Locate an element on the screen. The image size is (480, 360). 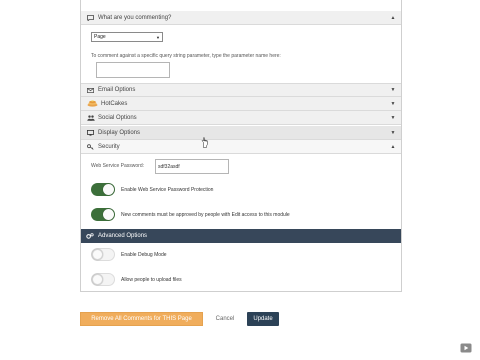
mouse-cursor-icon is located at coordinates (204, 142).